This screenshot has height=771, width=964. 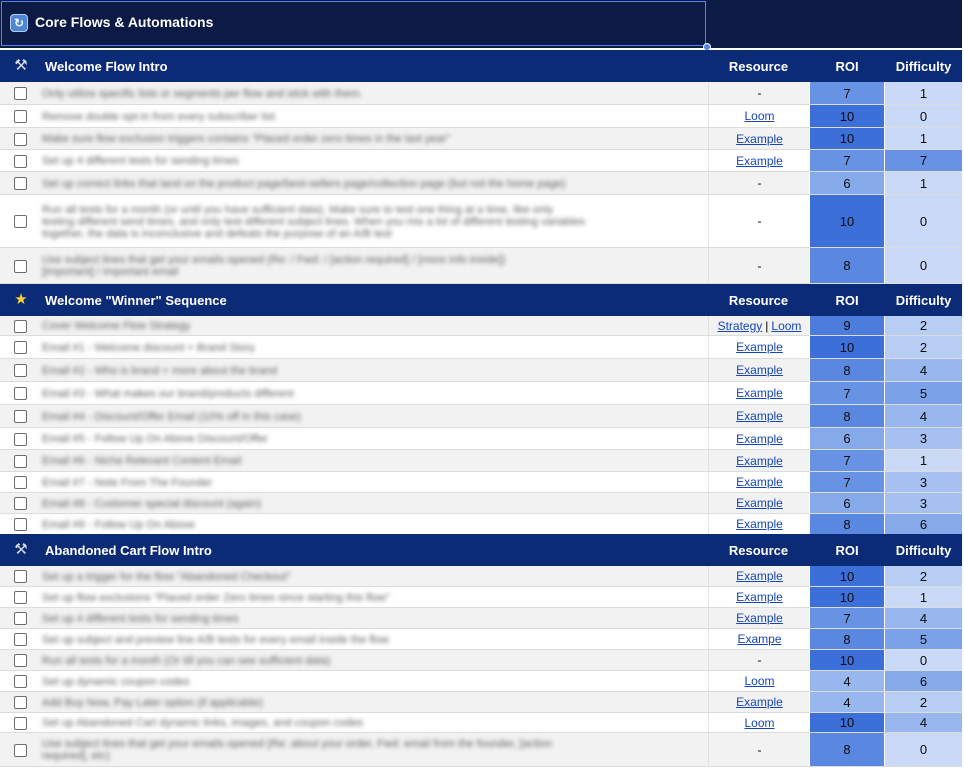 What do you see at coordinates (374, 483) in the screenshot?
I see `task-description: Email #7 - Note From The Founder` at bounding box center [374, 483].